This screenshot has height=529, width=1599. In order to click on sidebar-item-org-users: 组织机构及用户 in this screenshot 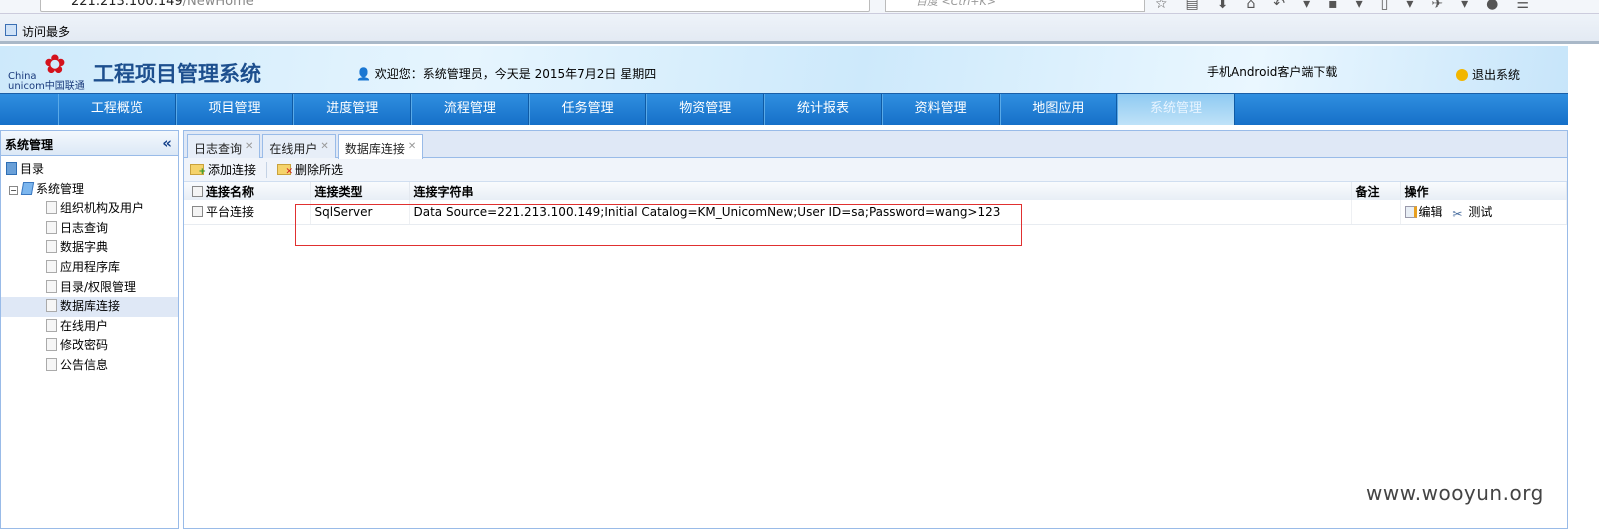, I will do `click(89, 209)`.